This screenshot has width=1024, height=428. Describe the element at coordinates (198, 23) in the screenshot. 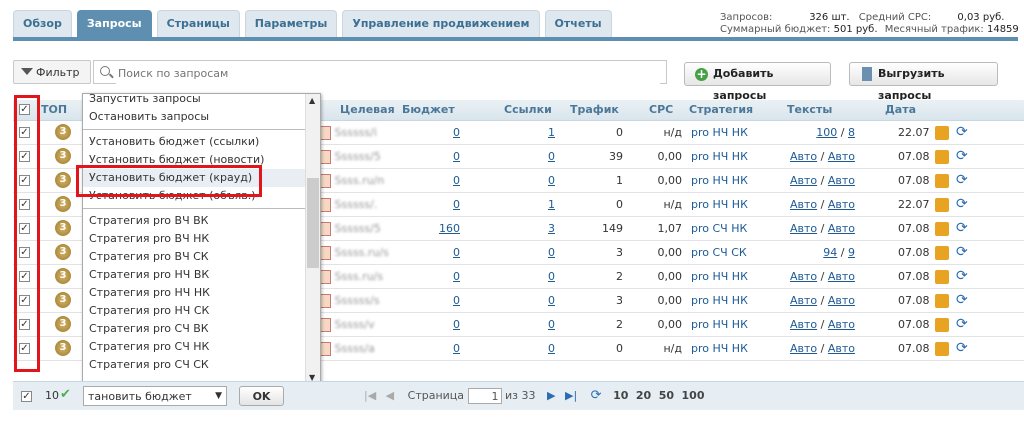

I see `tab-pages: Страницы` at that location.